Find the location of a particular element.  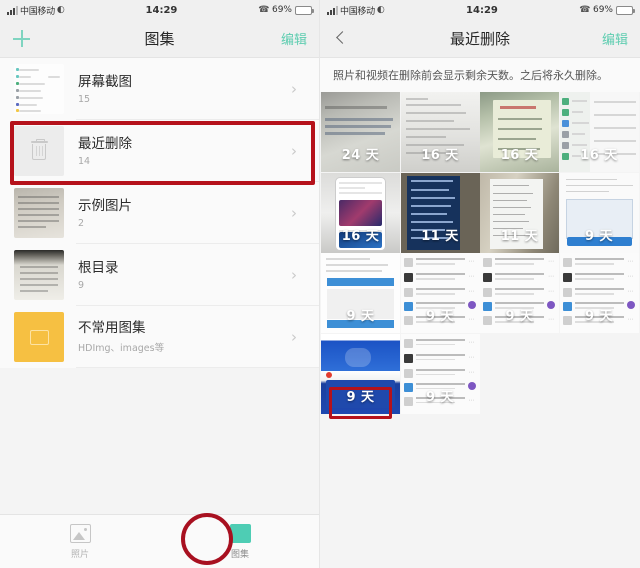

page-title: 最近删除 is located at coordinates (479, 39).